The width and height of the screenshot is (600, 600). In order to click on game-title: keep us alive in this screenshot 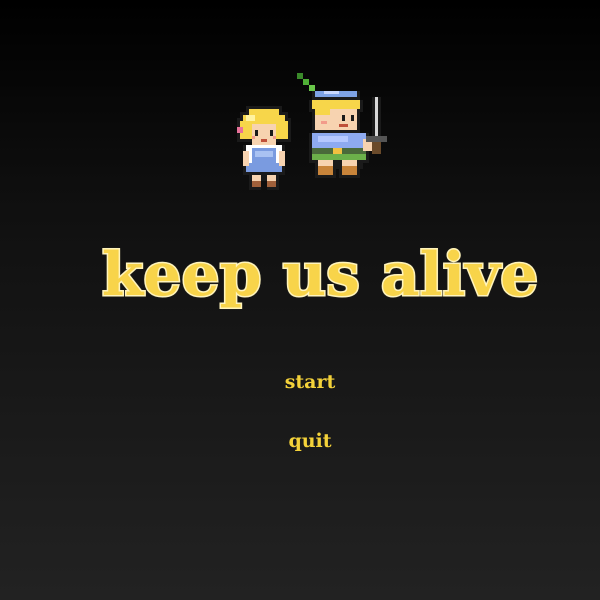, I will do `click(320, 275)`.